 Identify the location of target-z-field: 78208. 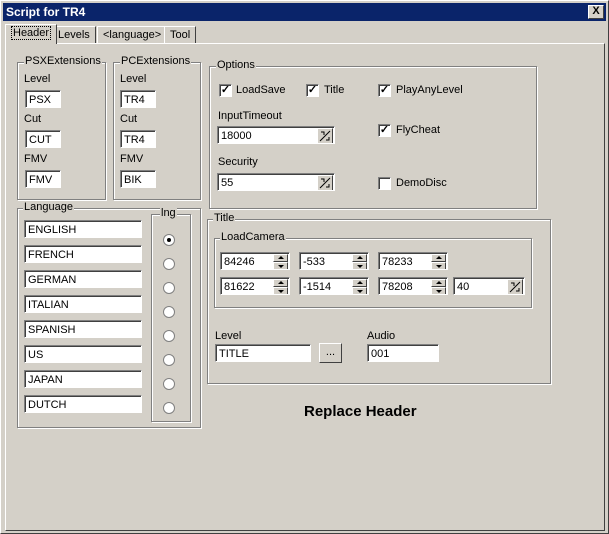
(413, 286).